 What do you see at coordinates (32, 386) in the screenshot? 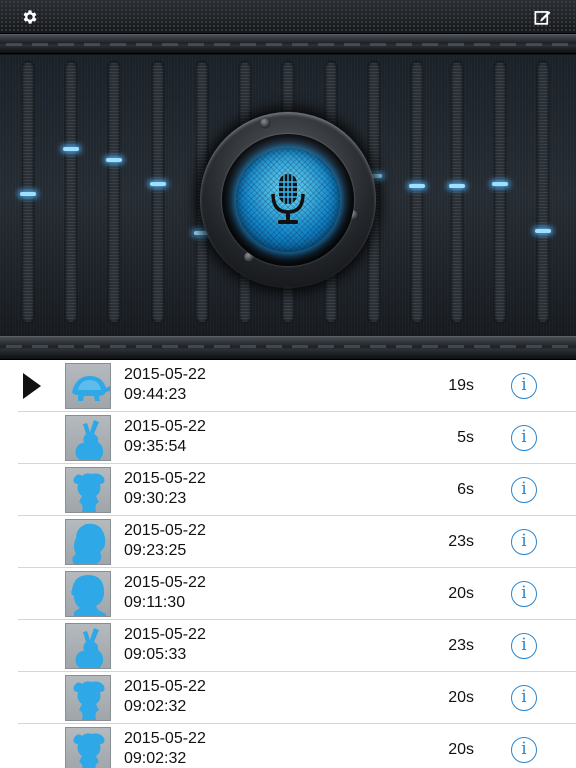
I see `play-icon` at bounding box center [32, 386].